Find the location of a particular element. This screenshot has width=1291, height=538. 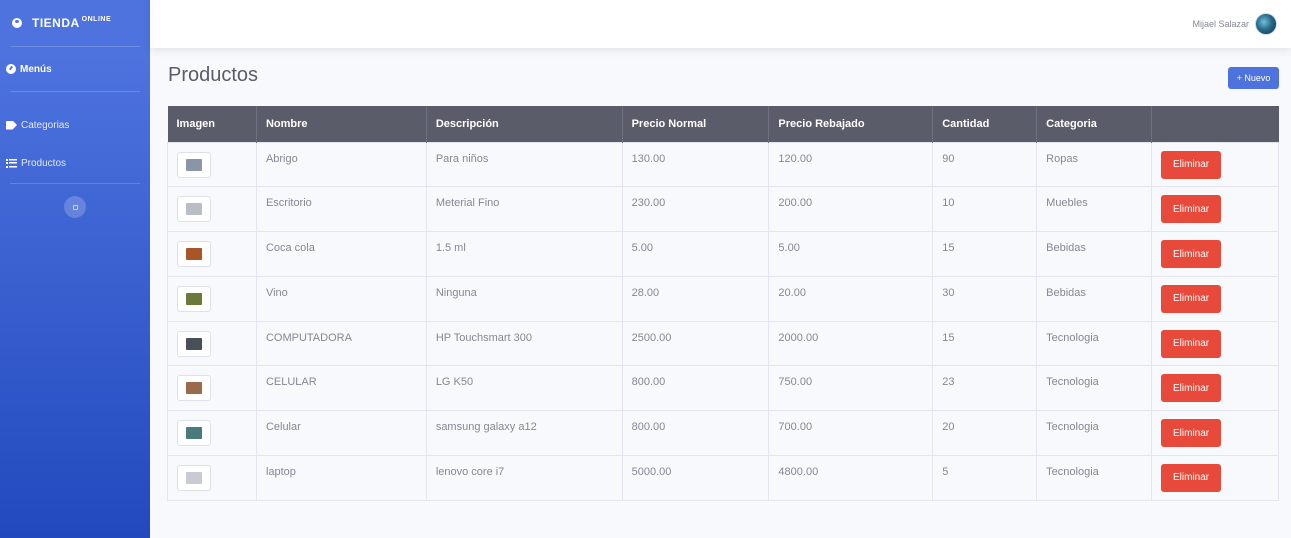

brand: TIENDA ONLINE is located at coordinates (75, 23).